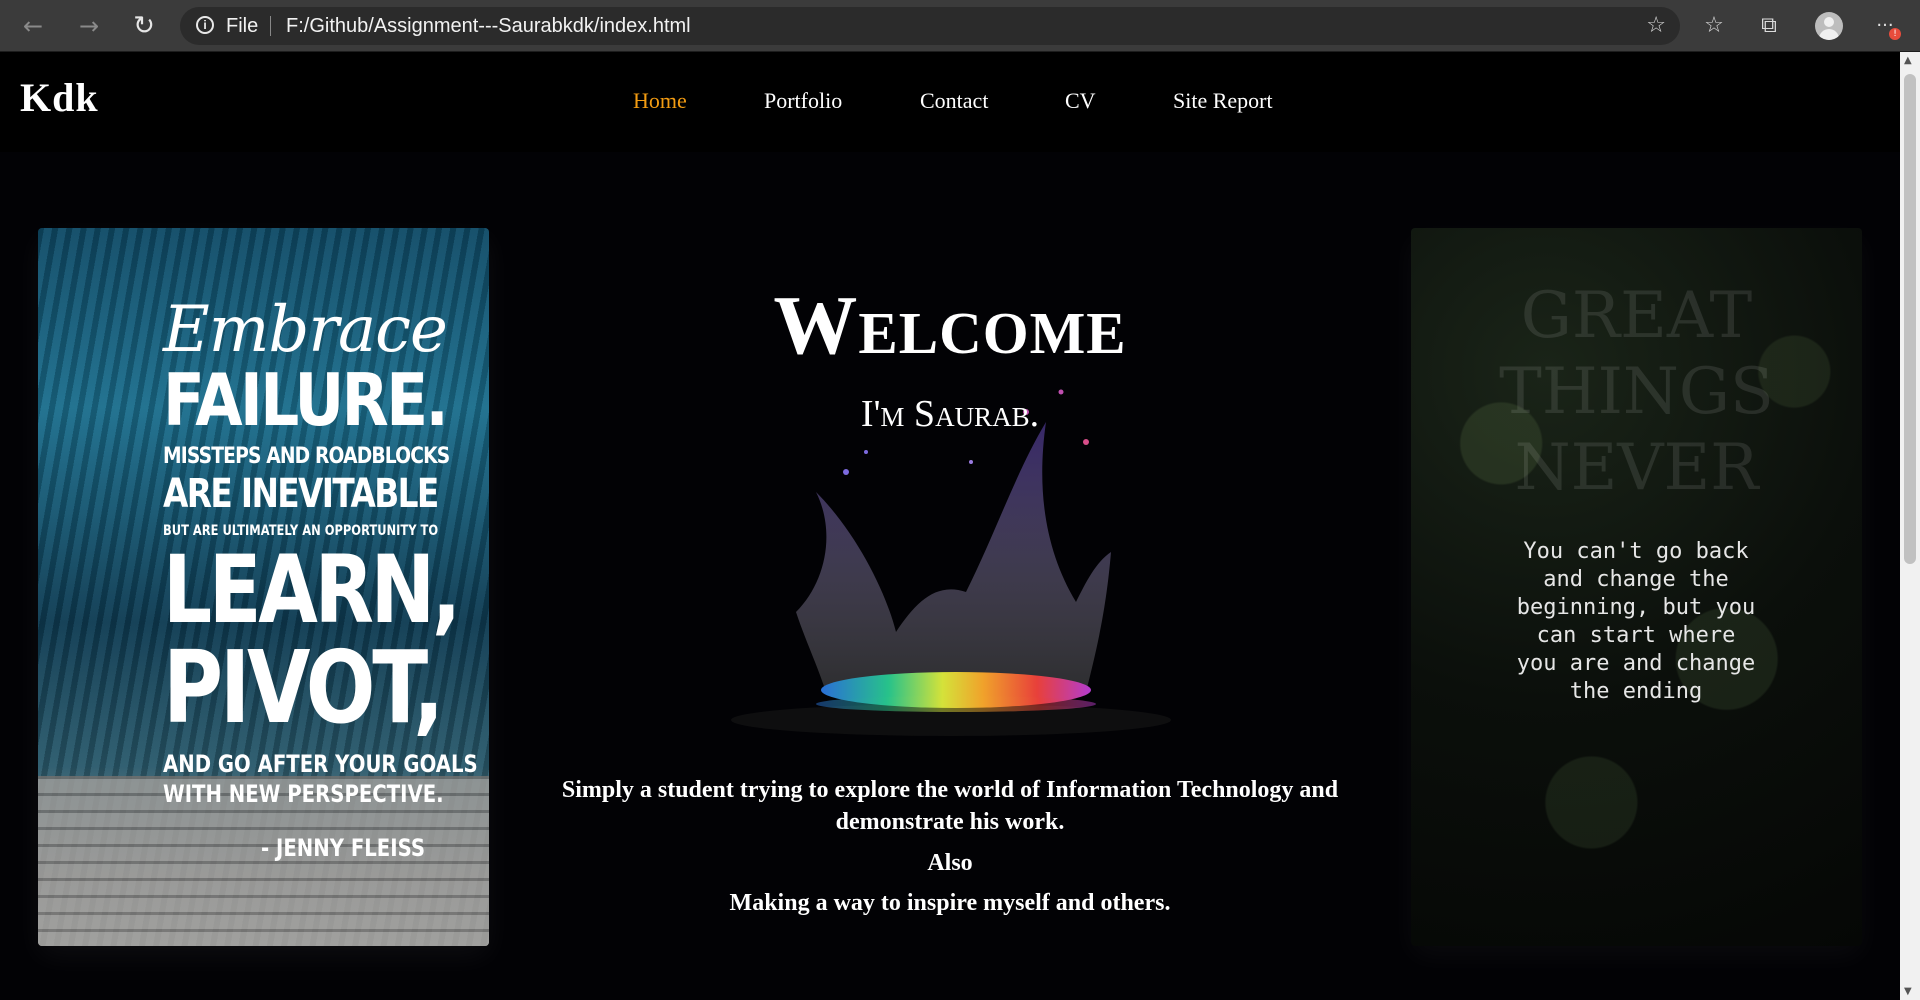 The image size is (1920, 1000). Describe the element at coordinates (306, 456) in the screenshot. I see `poster-line-missteps: MISSTEPS AND ROADBLOCKS` at that location.